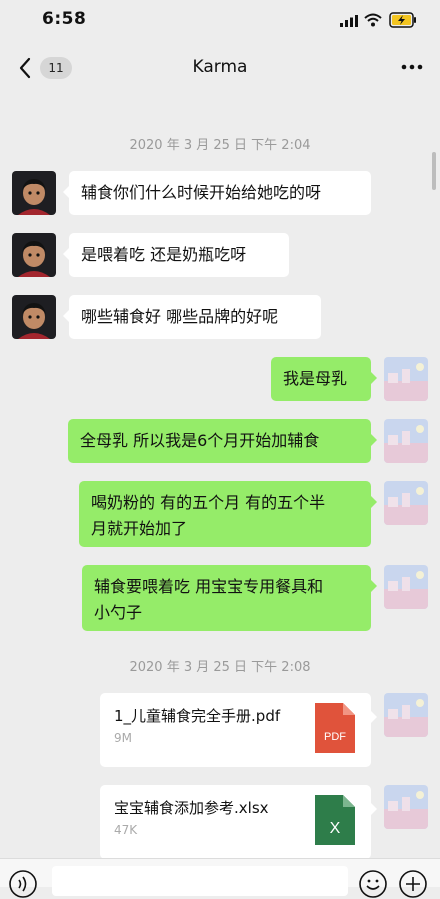 Image resolution: width=440 pixels, height=899 pixels. I want to click on message-text-line: 月就开始加了, so click(139, 528).